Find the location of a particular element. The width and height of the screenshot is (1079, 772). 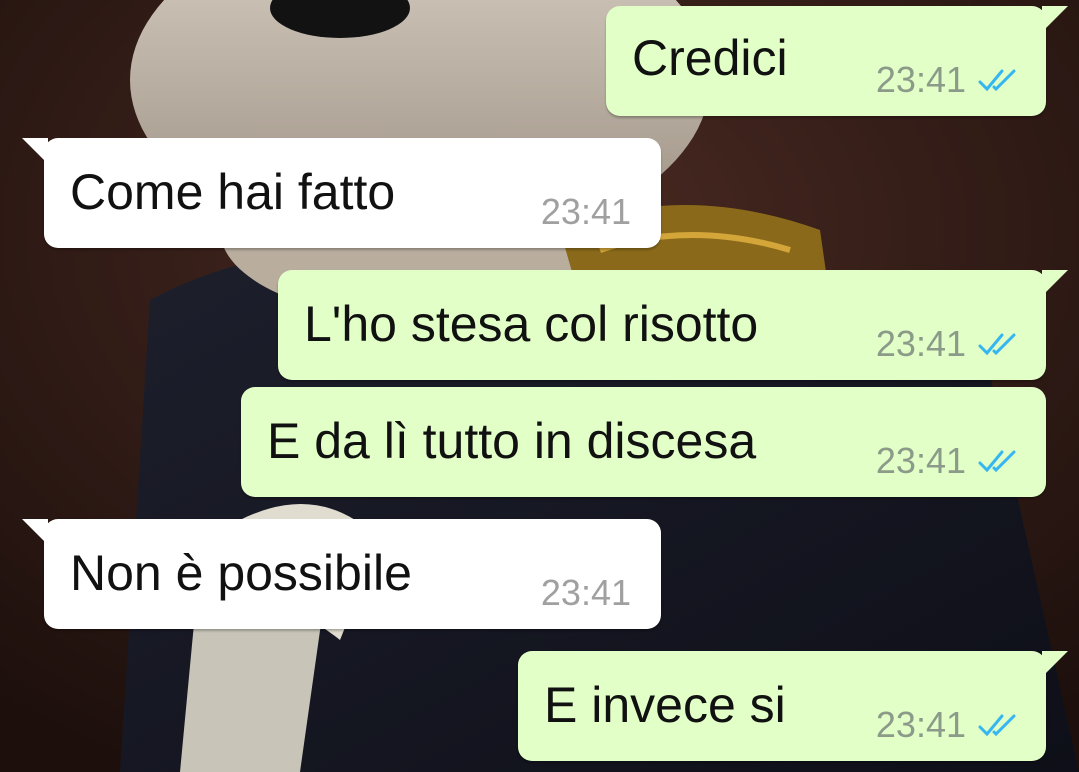

message-bubble-outgoing: E da lì tutto in discesa 23:41 is located at coordinates (643, 442).